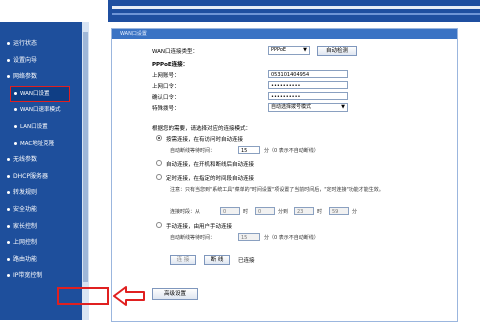 This screenshot has width=480, height=322. Describe the element at coordinates (175, 294) in the screenshot. I see `advanced-settings-button: 高级设置` at that location.